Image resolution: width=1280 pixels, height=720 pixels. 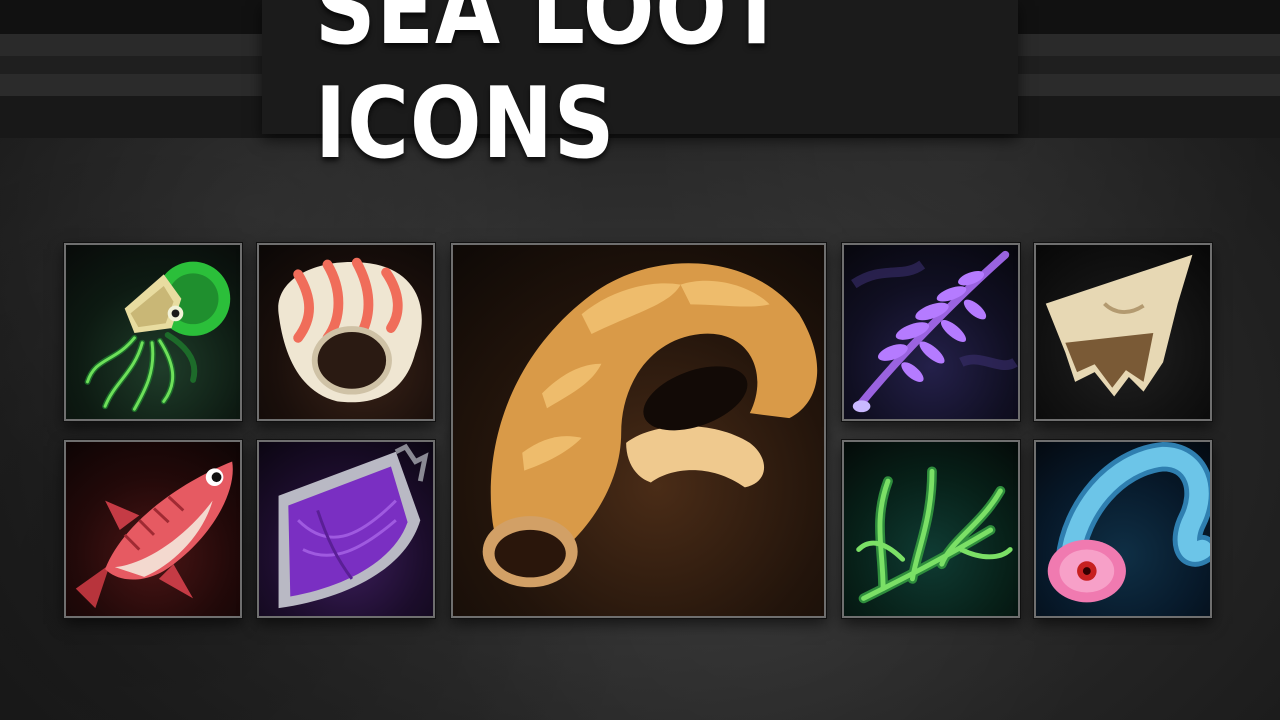 What do you see at coordinates (1119, 325) in the screenshot?
I see `bone-fragment-icon` at bounding box center [1119, 325].